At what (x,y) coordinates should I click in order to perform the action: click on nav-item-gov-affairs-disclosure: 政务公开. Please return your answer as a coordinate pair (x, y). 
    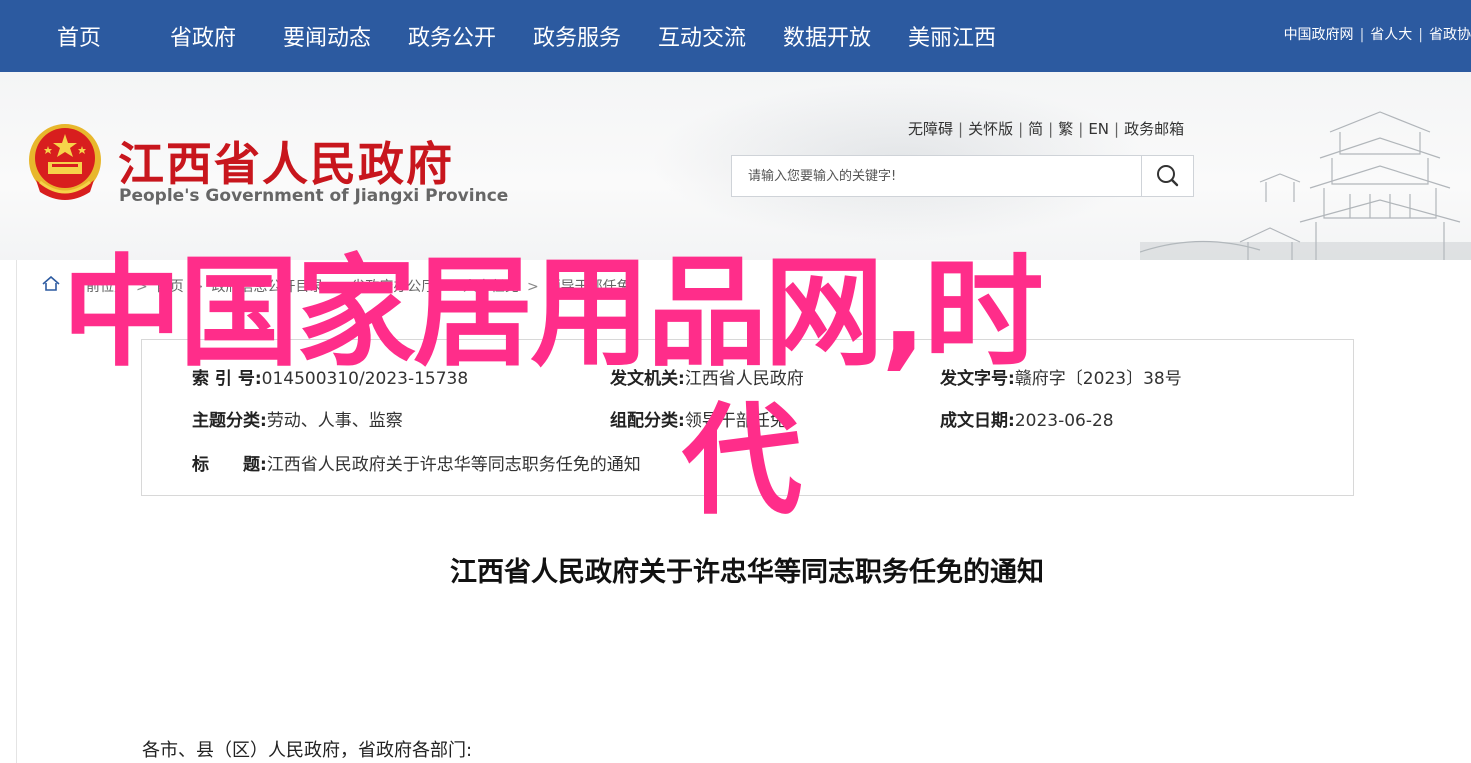
    Looking at the image, I should click on (452, 36).